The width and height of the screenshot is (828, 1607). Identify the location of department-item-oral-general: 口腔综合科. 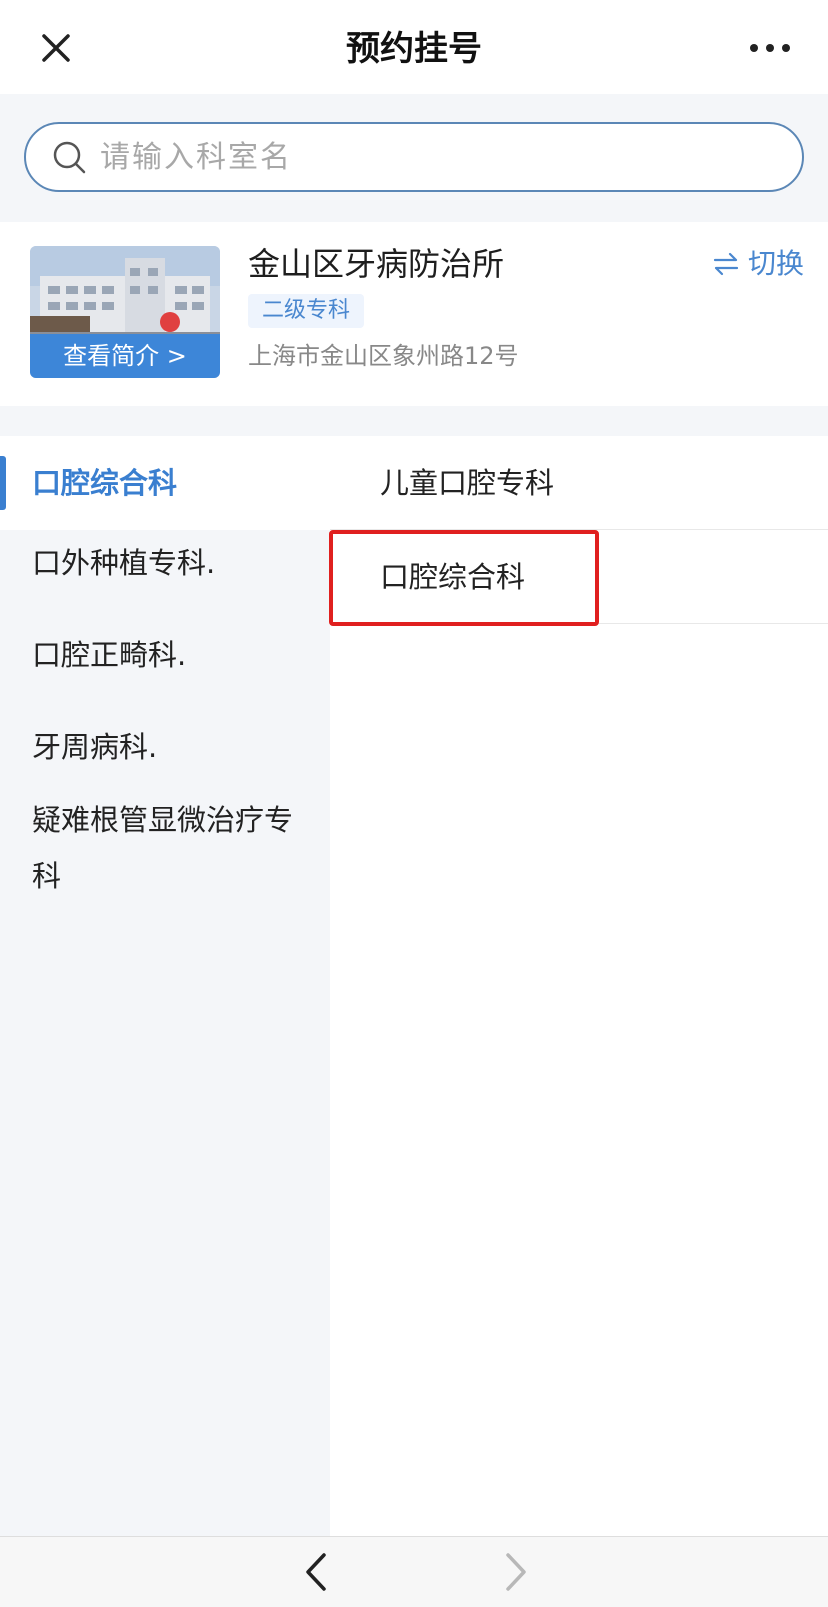
(165, 483).